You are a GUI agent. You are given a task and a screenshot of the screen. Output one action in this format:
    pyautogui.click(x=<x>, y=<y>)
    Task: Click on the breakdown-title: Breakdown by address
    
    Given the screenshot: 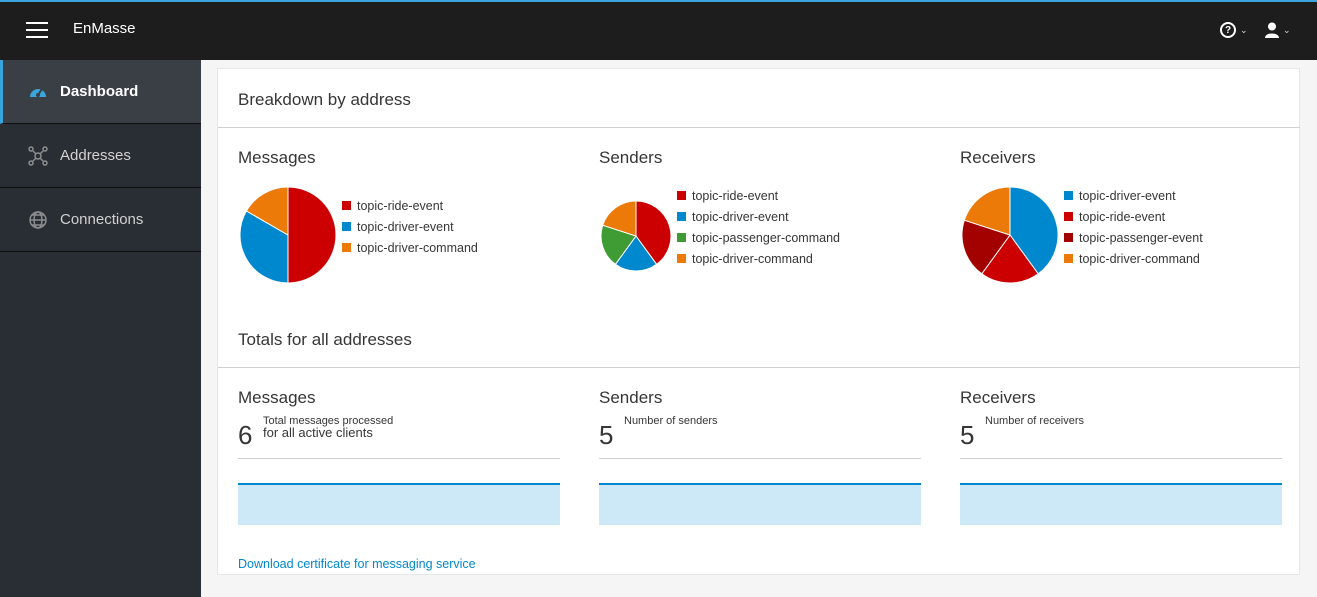 What is the action you would take?
    pyautogui.click(x=324, y=99)
    